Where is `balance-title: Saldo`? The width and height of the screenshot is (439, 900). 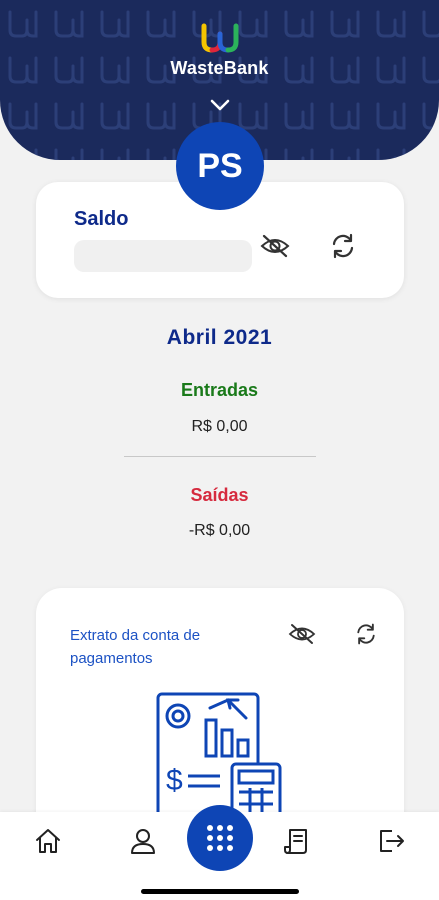
balance-title: Saldo is located at coordinates (101, 219).